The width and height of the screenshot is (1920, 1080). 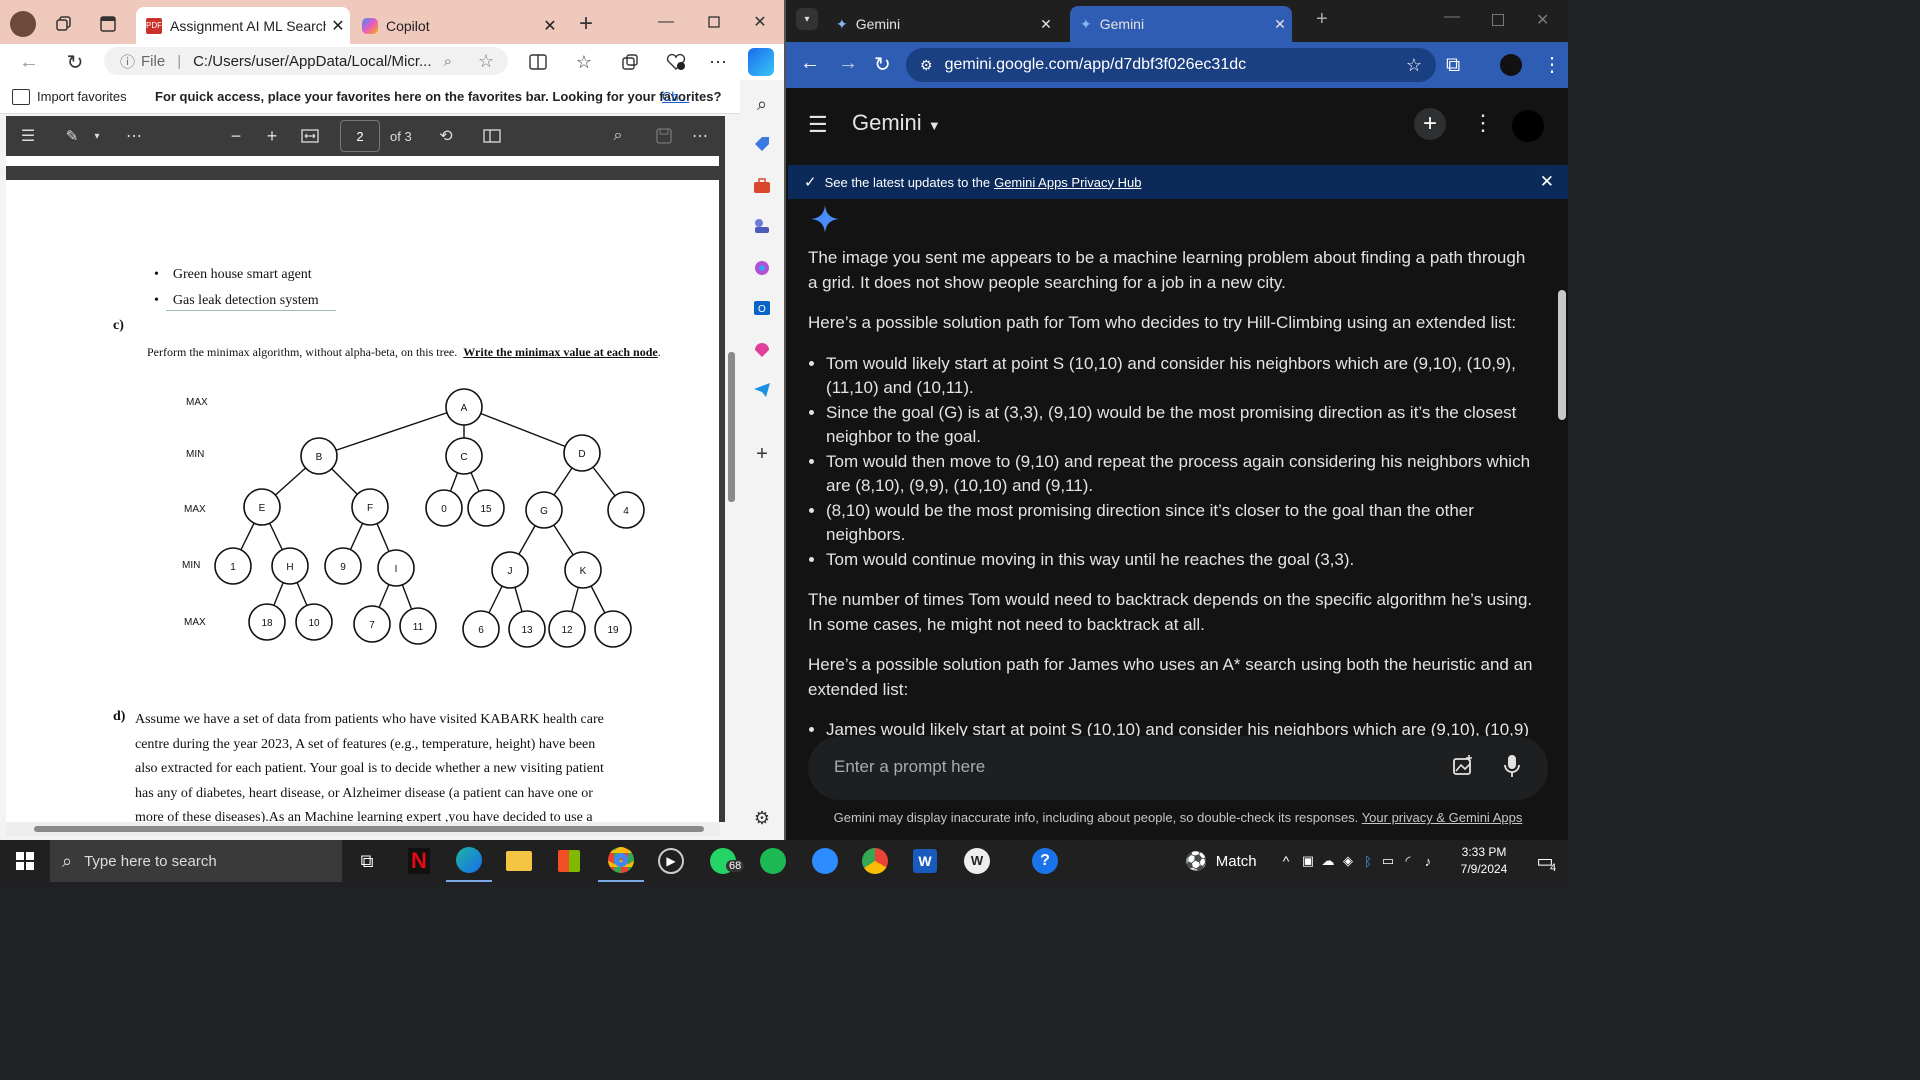 I want to click on vertical-scrollbar, so click(x=732, y=469).